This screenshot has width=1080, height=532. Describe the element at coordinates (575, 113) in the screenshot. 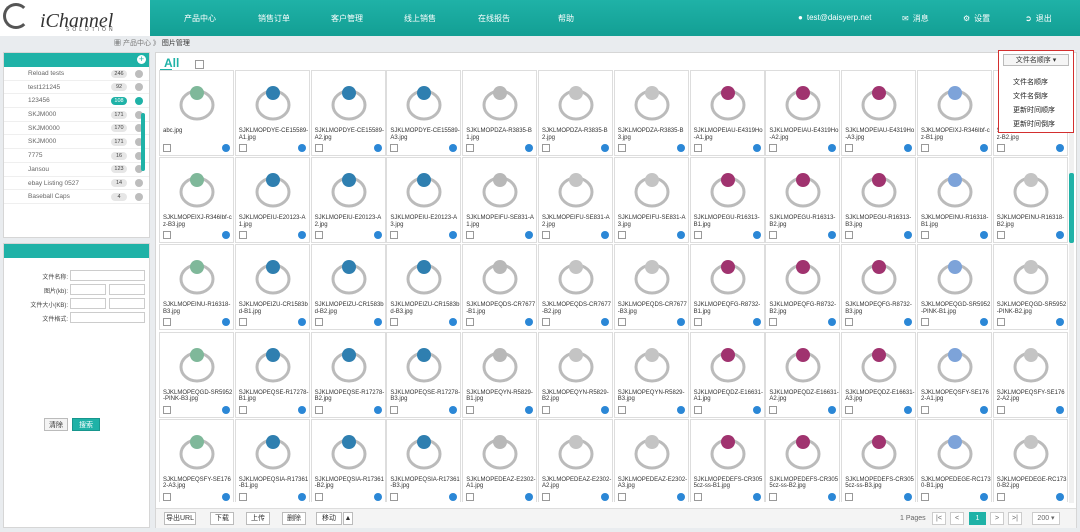

I see `image-card: SJKLMOPDZA-R3835-B2.jpg` at that location.